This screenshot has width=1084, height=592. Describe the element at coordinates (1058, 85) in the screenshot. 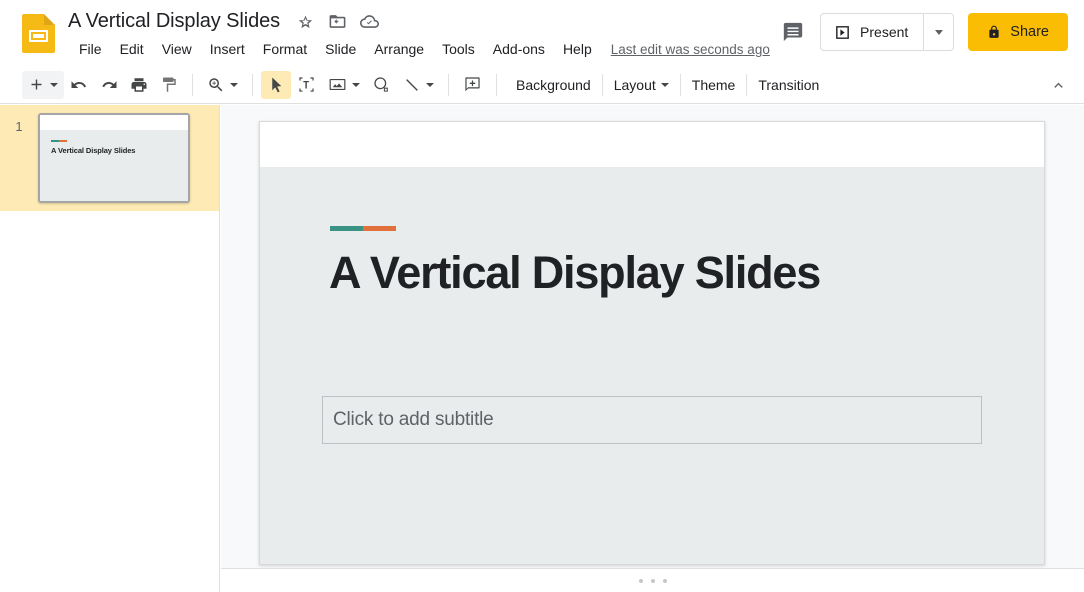

I see `collapse-menus-button` at that location.